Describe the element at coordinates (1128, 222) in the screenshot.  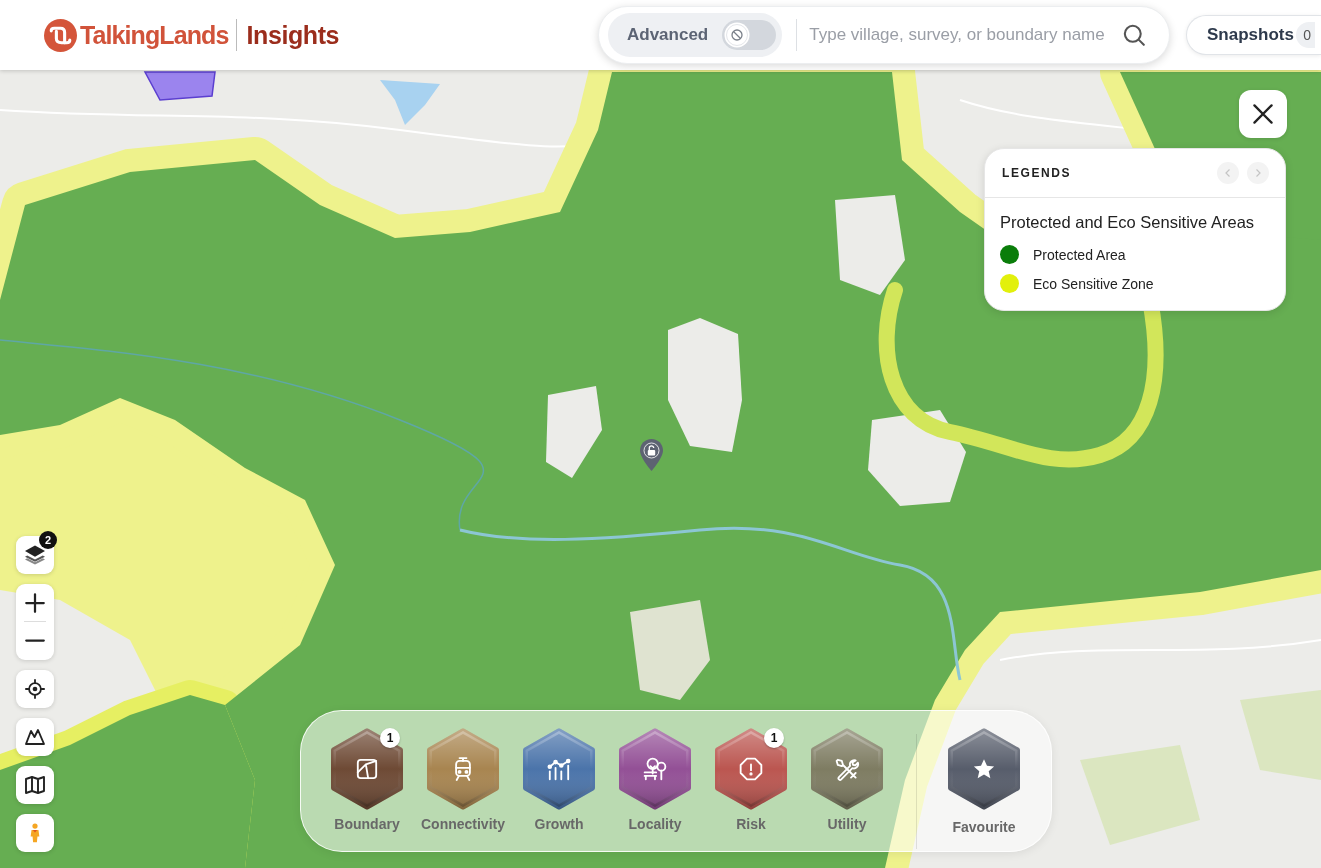
I see `legend-title: Protected and Eco Sensitive Areas` at that location.